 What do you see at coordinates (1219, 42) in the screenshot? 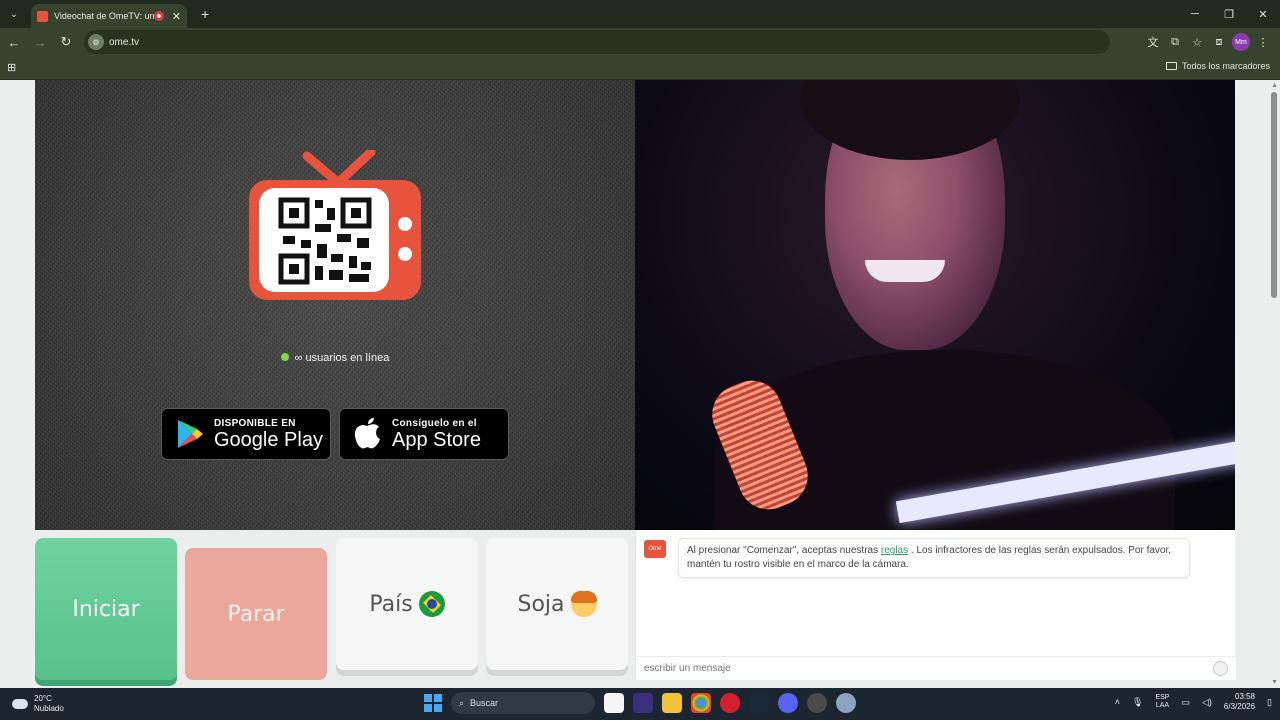
I see `extensions-icon: ⧈` at bounding box center [1219, 42].